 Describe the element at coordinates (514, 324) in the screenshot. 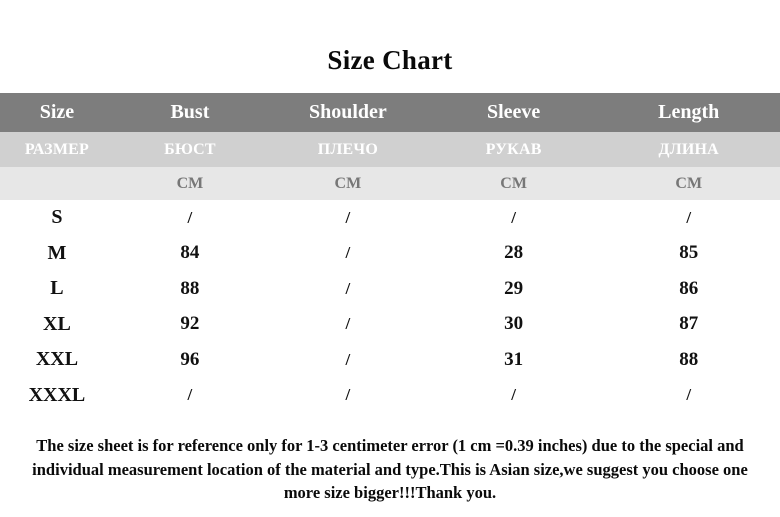

I see `cell-sleeve: 30` at that location.